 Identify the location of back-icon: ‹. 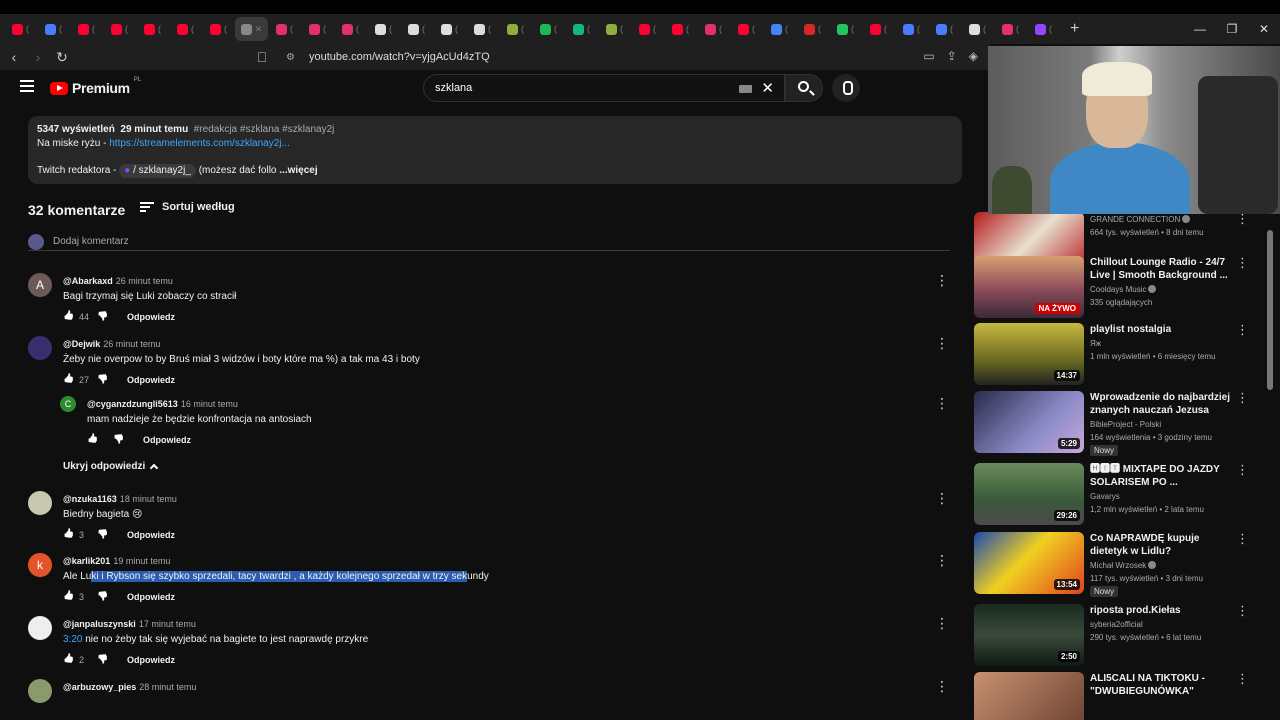
(14, 57).